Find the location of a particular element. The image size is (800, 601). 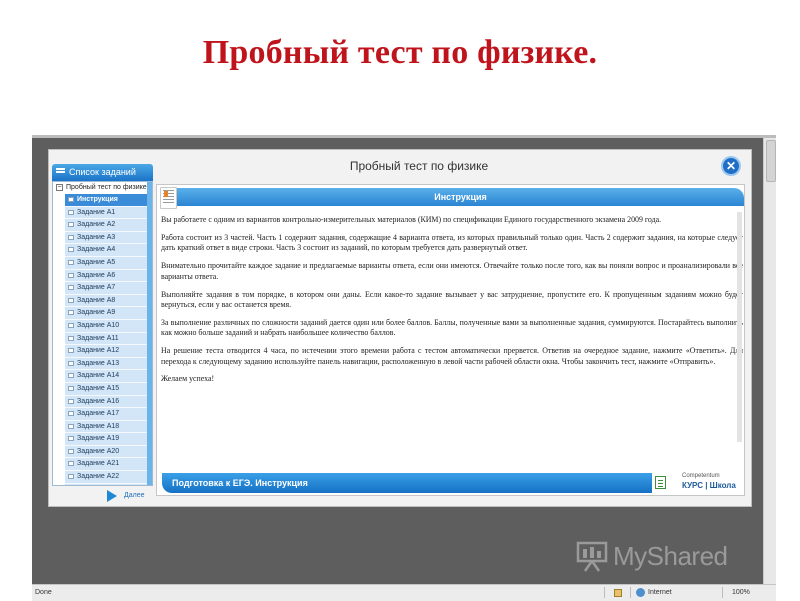

task-item-label: Задание А14 is located at coordinates (98, 375).